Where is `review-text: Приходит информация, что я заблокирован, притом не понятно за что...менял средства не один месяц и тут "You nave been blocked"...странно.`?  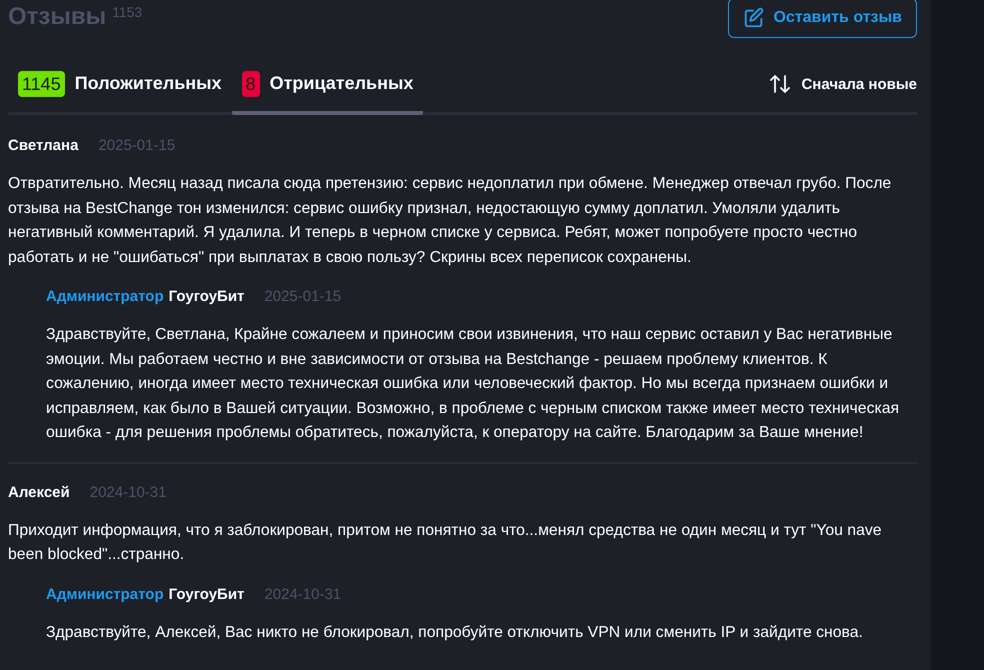 review-text: Приходит информация, что я заблокирован, притом не понятно за что...менял средства не один месяц и тут "You nave been blocked"...странно. is located at coordinates (445, 542).